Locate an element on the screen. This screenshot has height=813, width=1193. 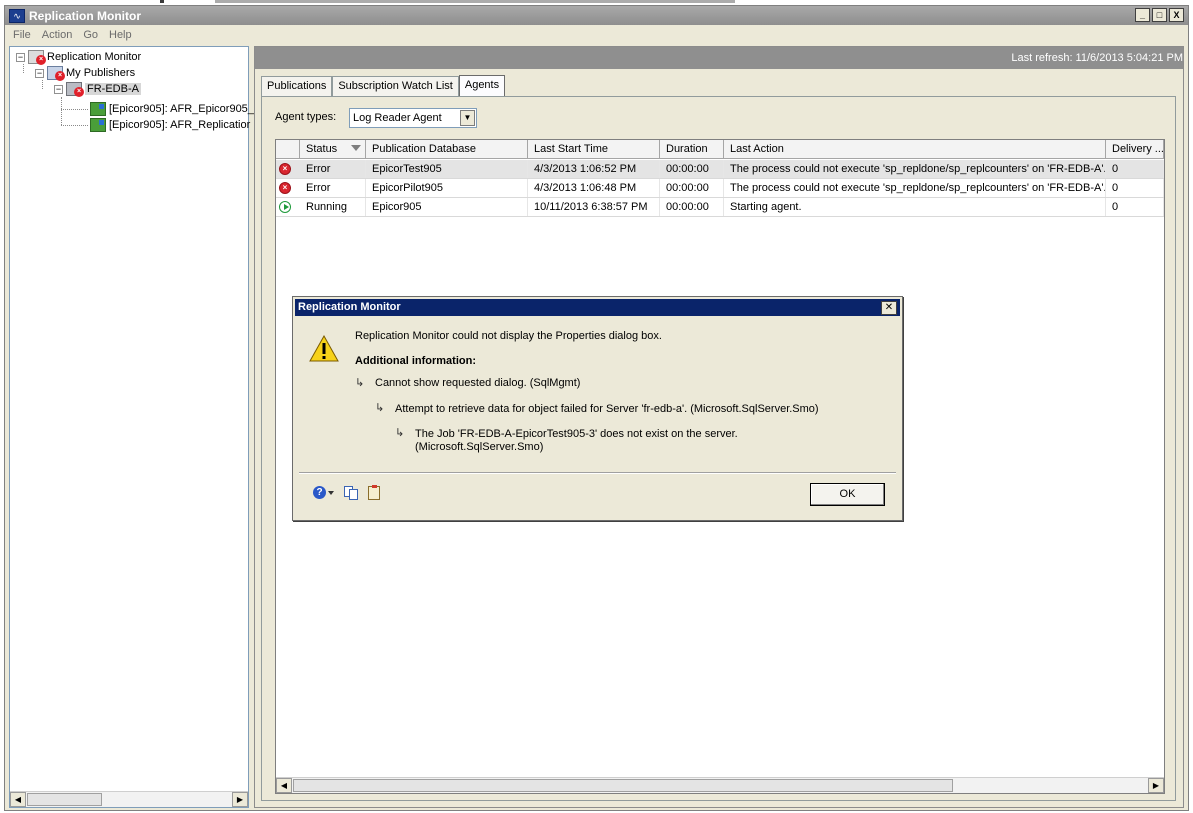
menu-action: Action is located at coordinates (57, 35).